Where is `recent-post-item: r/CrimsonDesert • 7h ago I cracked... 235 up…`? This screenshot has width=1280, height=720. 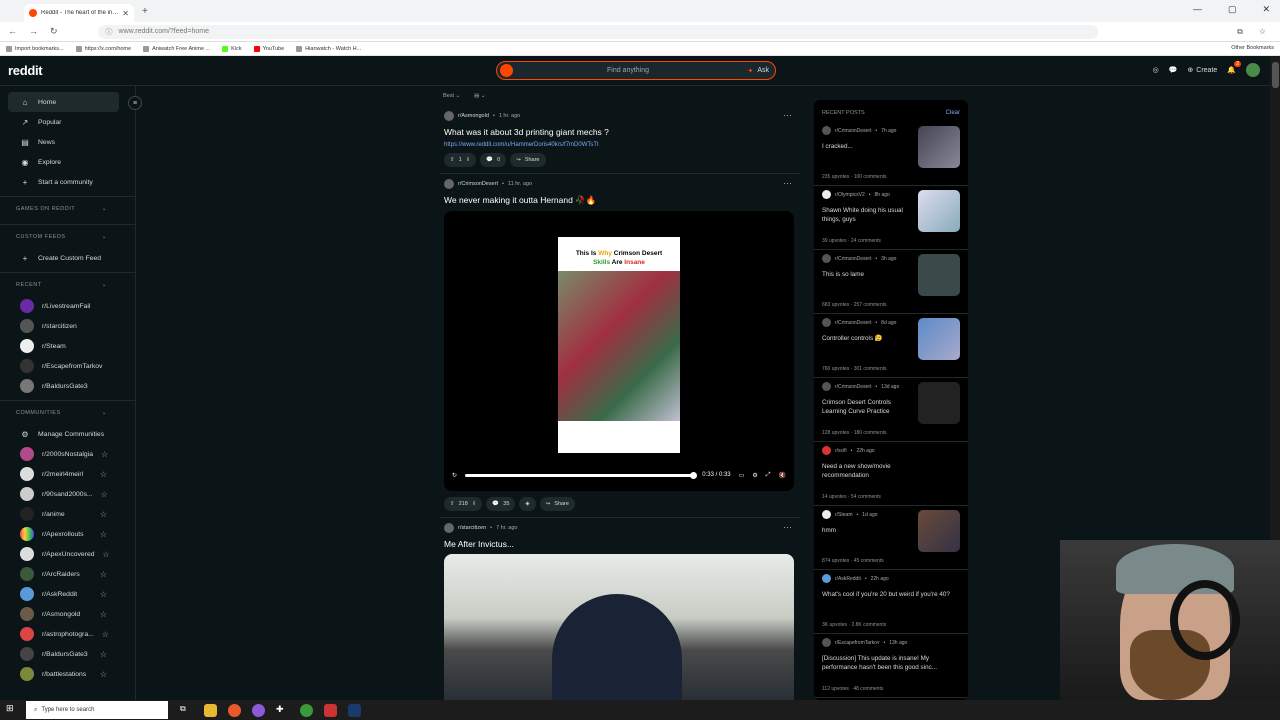 recent-post-item: r/CrimsonDesert • 7h ago I cracked... 235 up… is located at coordinates (891, 154).